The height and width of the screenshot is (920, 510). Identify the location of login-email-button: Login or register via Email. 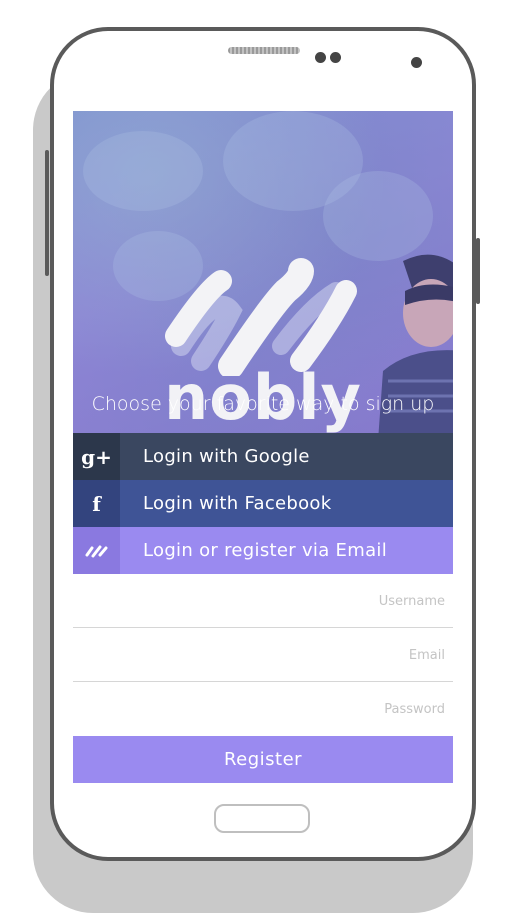
(263, 550).